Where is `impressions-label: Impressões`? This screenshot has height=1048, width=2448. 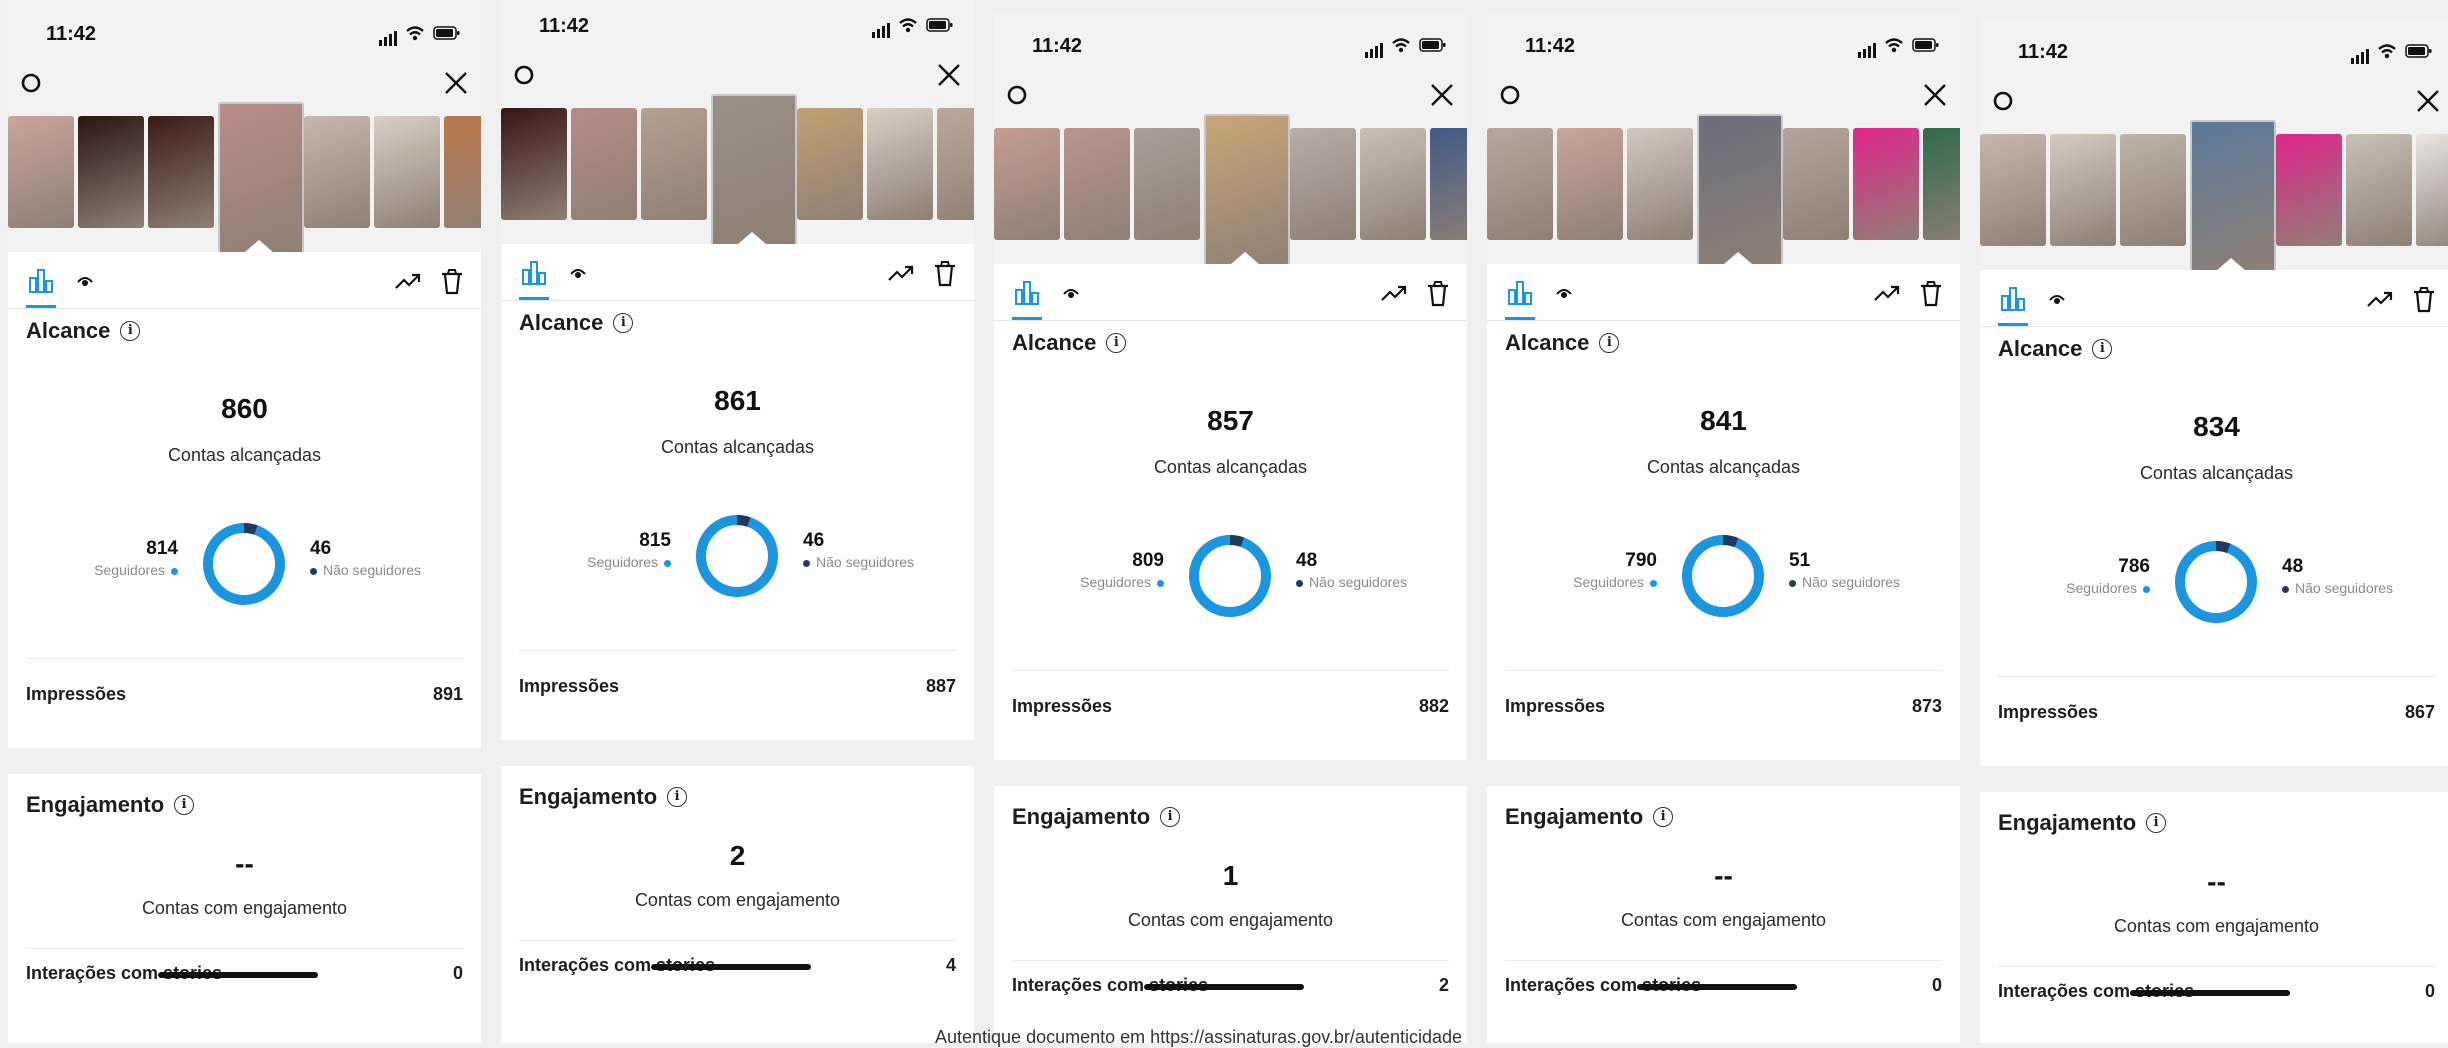
impressions-label: Impressões is located at coordinates (1555, 706).